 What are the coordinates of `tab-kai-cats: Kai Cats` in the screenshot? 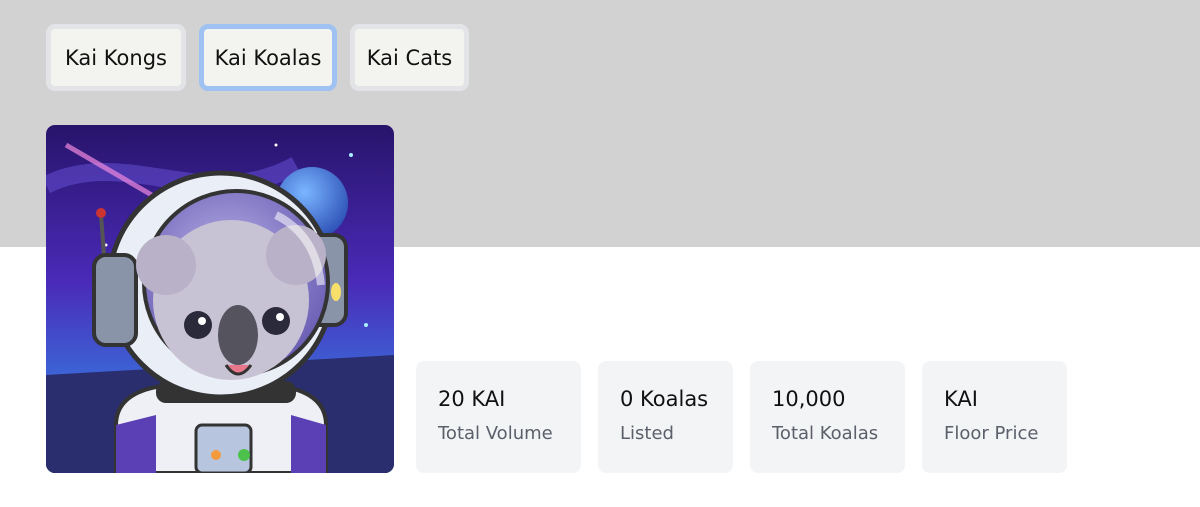 It's located at (409, 57).